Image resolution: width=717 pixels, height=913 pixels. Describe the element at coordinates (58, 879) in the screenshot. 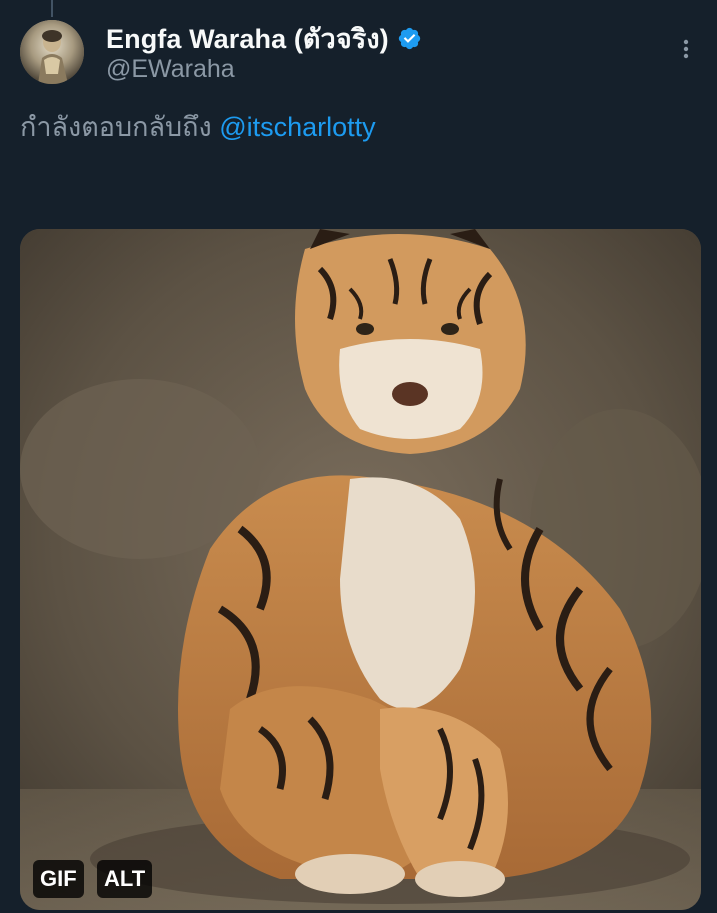

I see `gif-badge: GIF` at that location.